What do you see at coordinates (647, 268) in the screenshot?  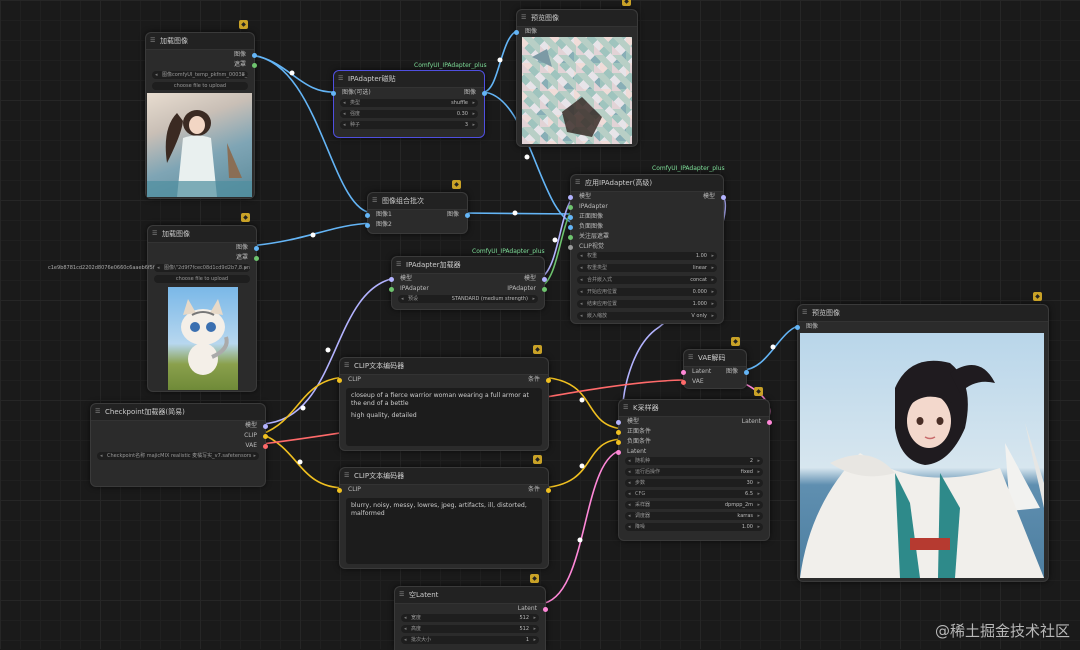 I see `widget-weight-type: 权重类型linear` at bounding box center [647, 268].